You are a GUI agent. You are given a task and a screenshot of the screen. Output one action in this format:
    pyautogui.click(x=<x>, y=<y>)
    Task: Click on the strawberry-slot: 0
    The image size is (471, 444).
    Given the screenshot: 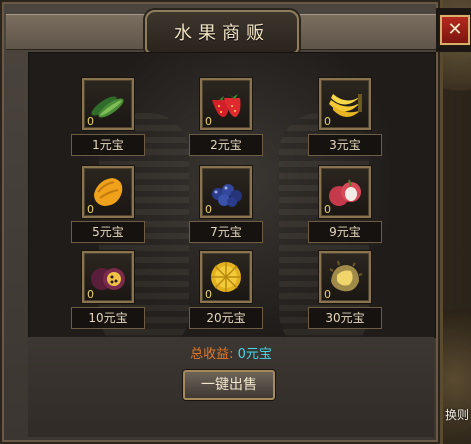 What is the action you would take?
    pyautogui.click(x=226, y=104)
    